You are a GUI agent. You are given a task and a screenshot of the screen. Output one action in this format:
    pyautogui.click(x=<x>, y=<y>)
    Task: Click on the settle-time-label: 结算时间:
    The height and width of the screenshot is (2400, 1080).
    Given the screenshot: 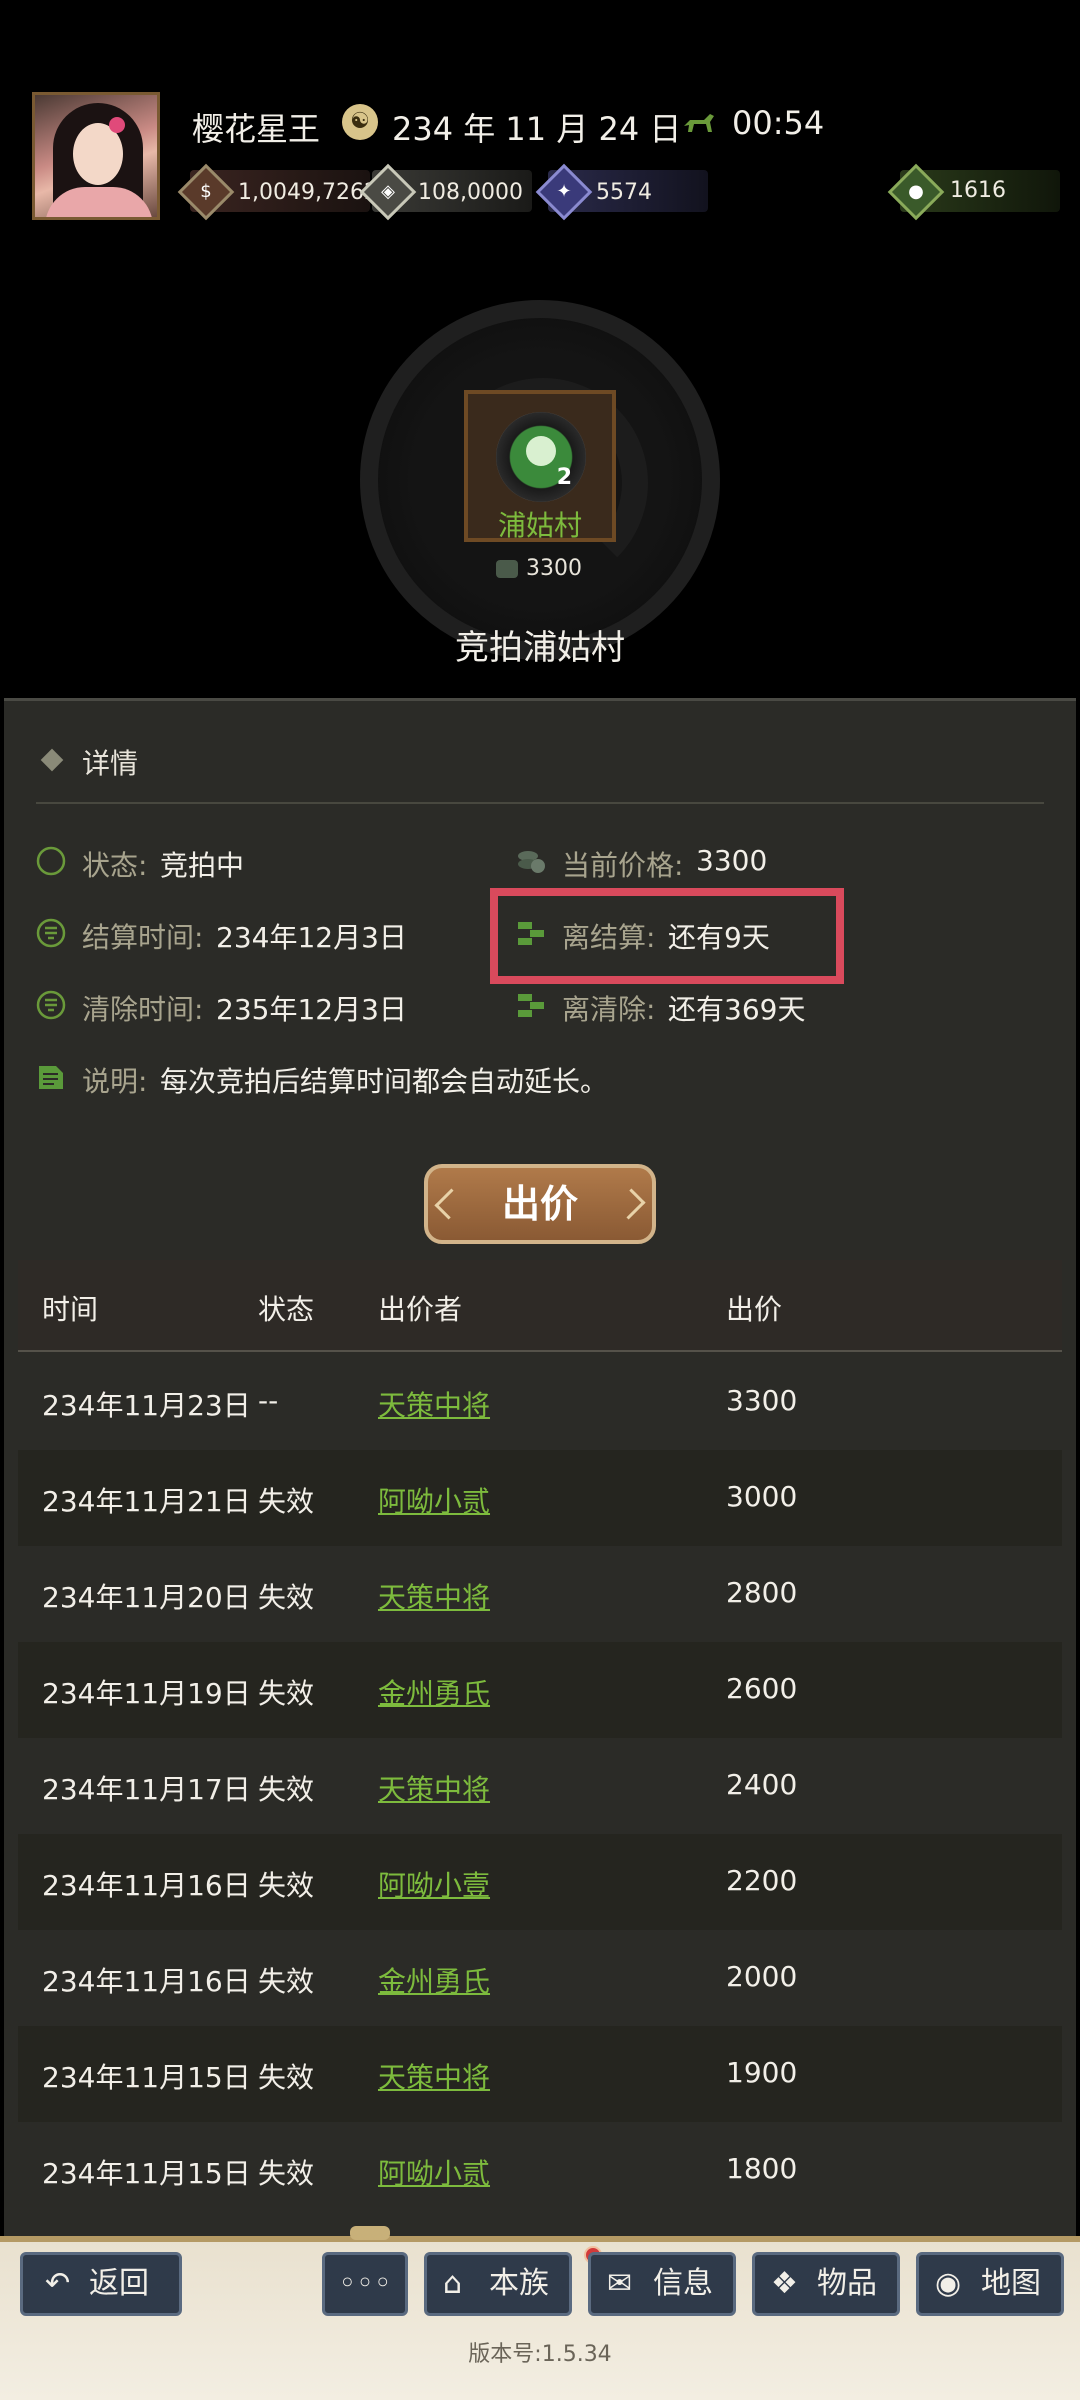 What is the action you would take?
    pyautogui.click(x=143, y=937)
    